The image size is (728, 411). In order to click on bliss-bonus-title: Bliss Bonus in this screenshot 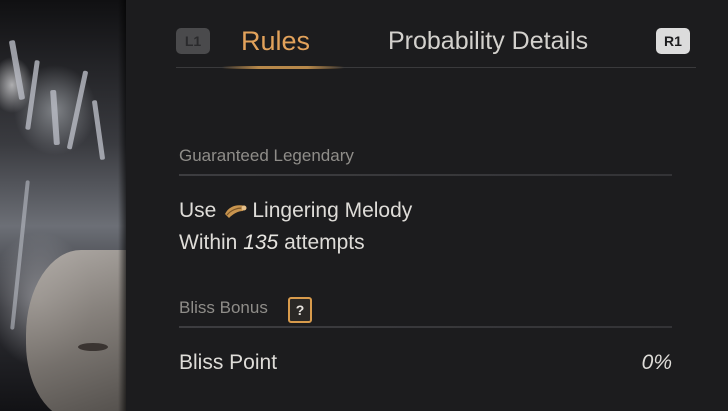, I will do `click(223, 307)`.